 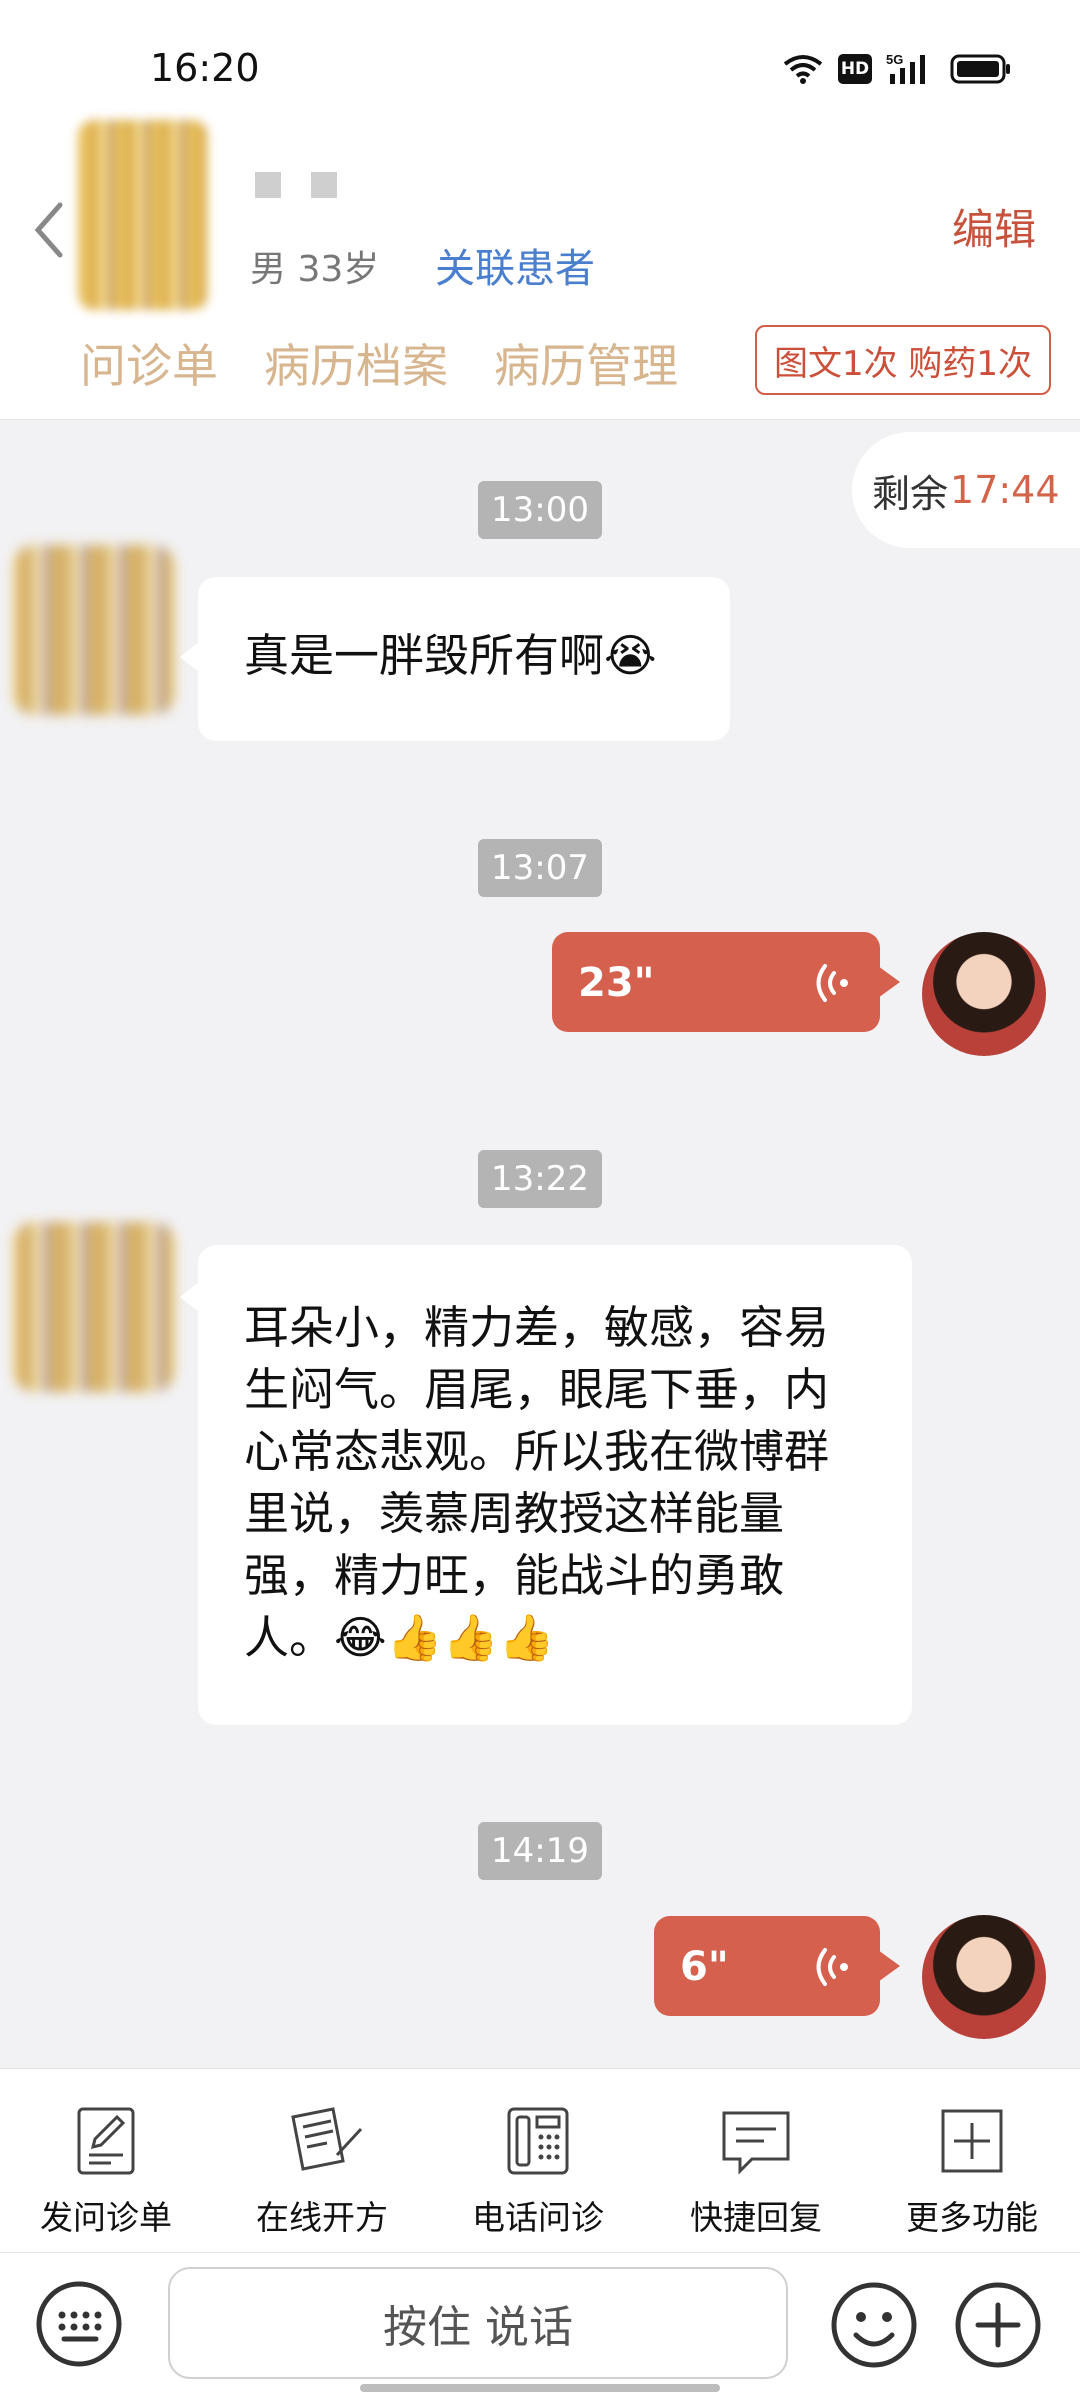 What do you see at coordinates (1005, 490) in the screenshot?
I see `remaining-countdown: 17:44` at bounding box center [1005, 490].